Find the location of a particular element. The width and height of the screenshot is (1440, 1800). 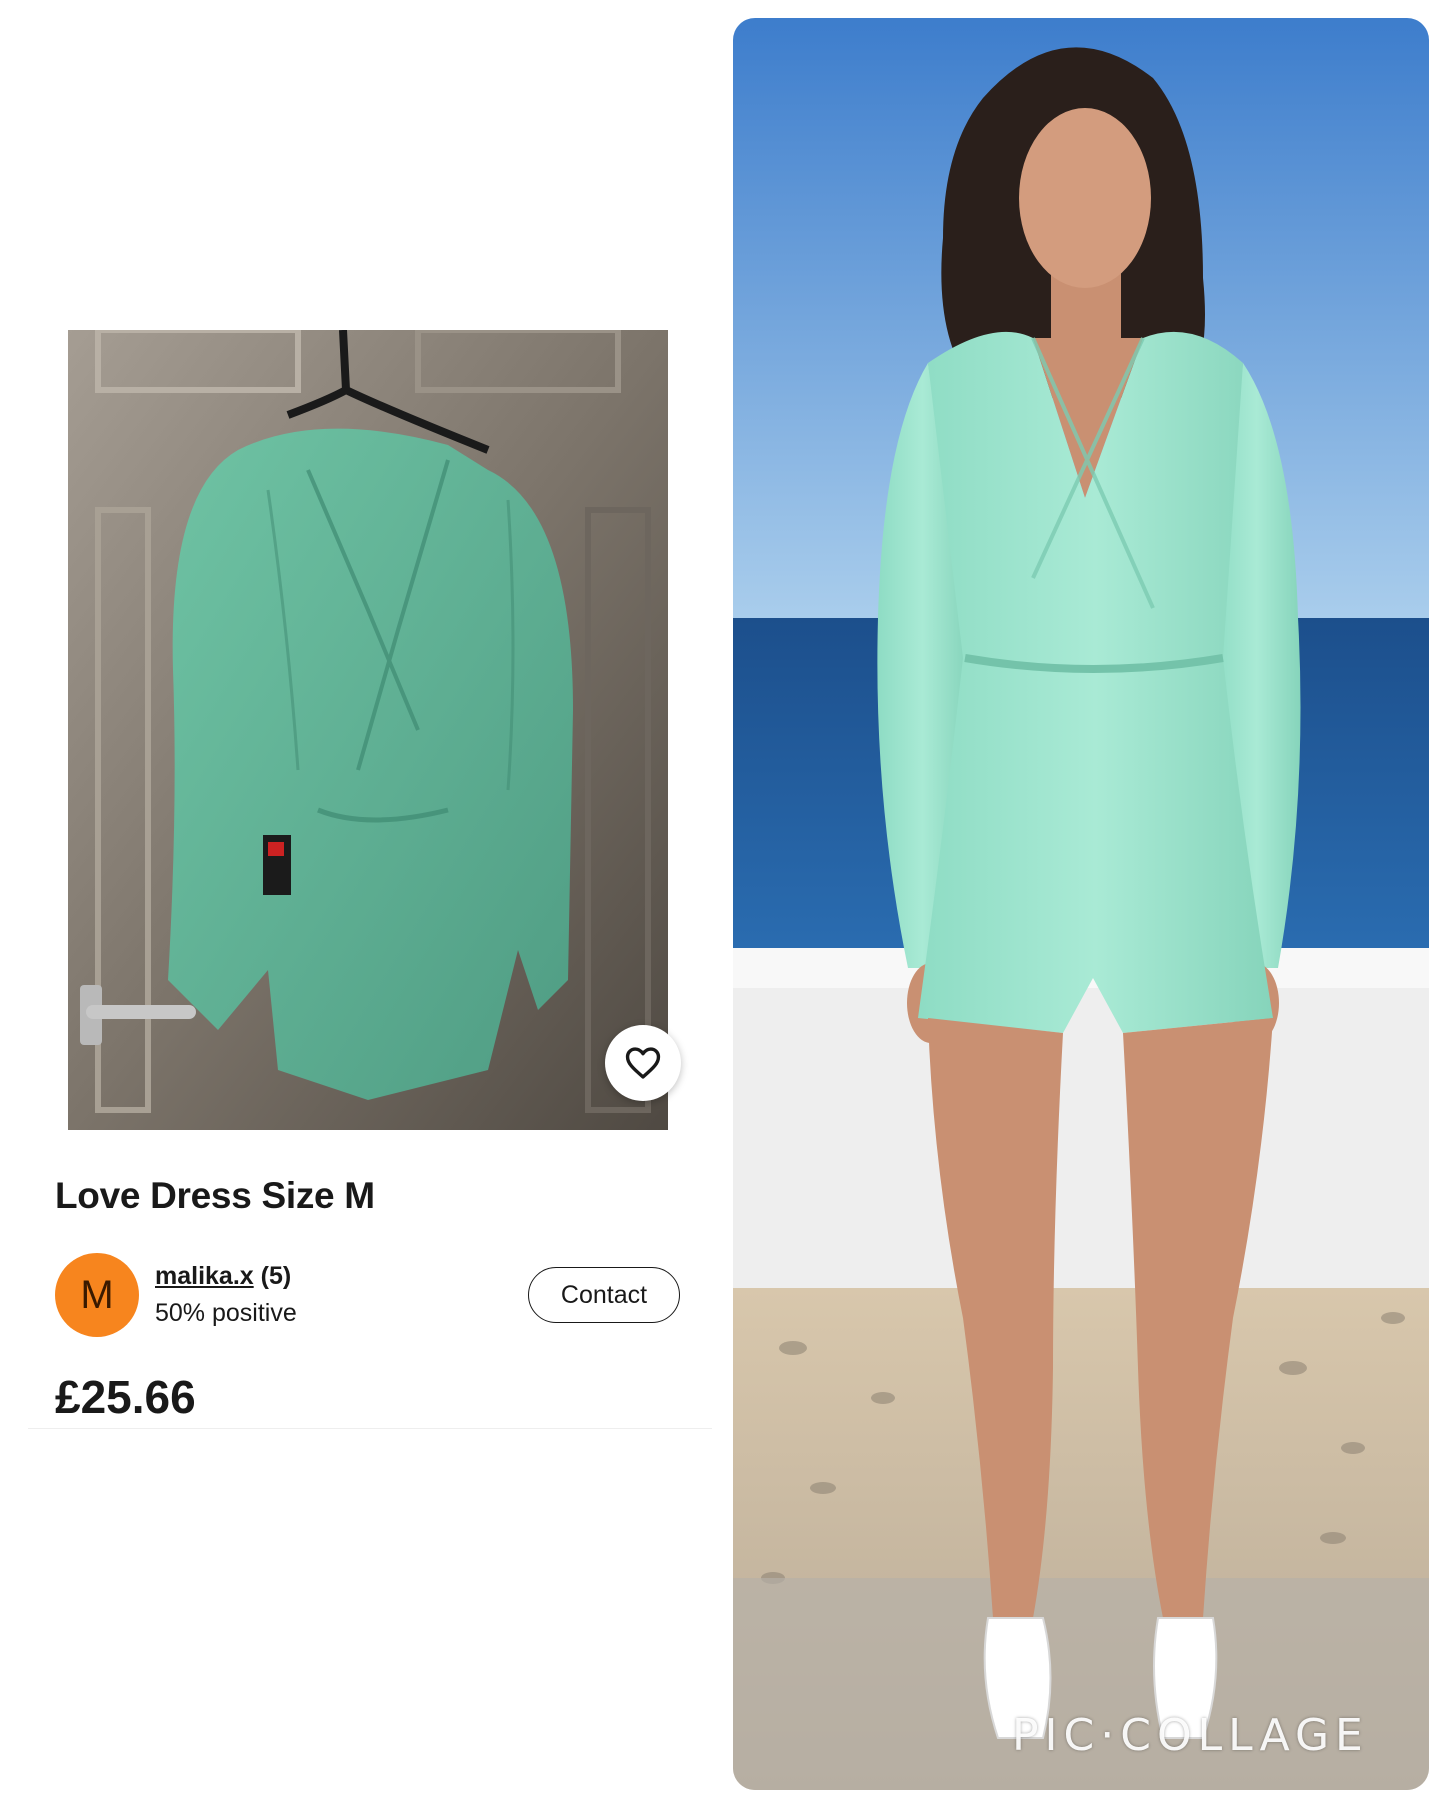

contact-button: Contact is located at coordinates (604, 1295).